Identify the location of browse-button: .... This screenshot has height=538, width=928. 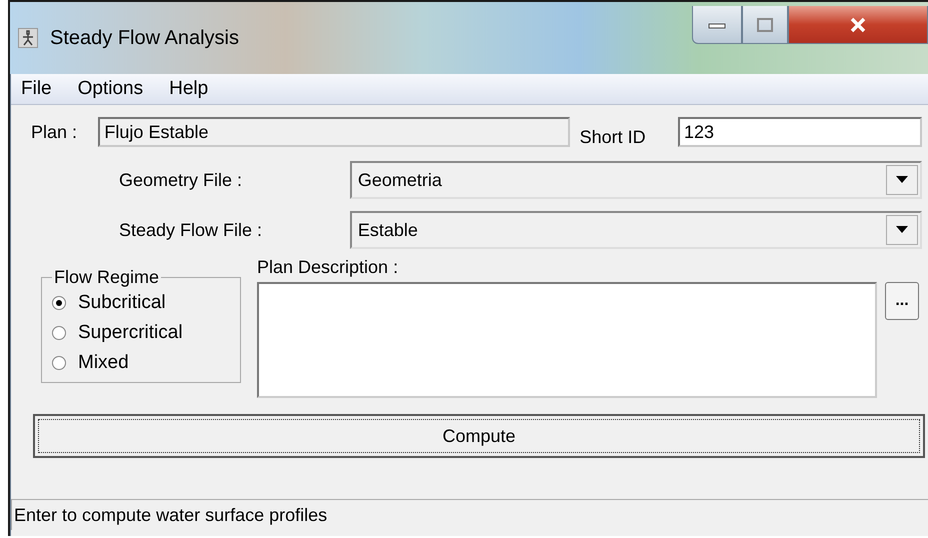
(902, 301).